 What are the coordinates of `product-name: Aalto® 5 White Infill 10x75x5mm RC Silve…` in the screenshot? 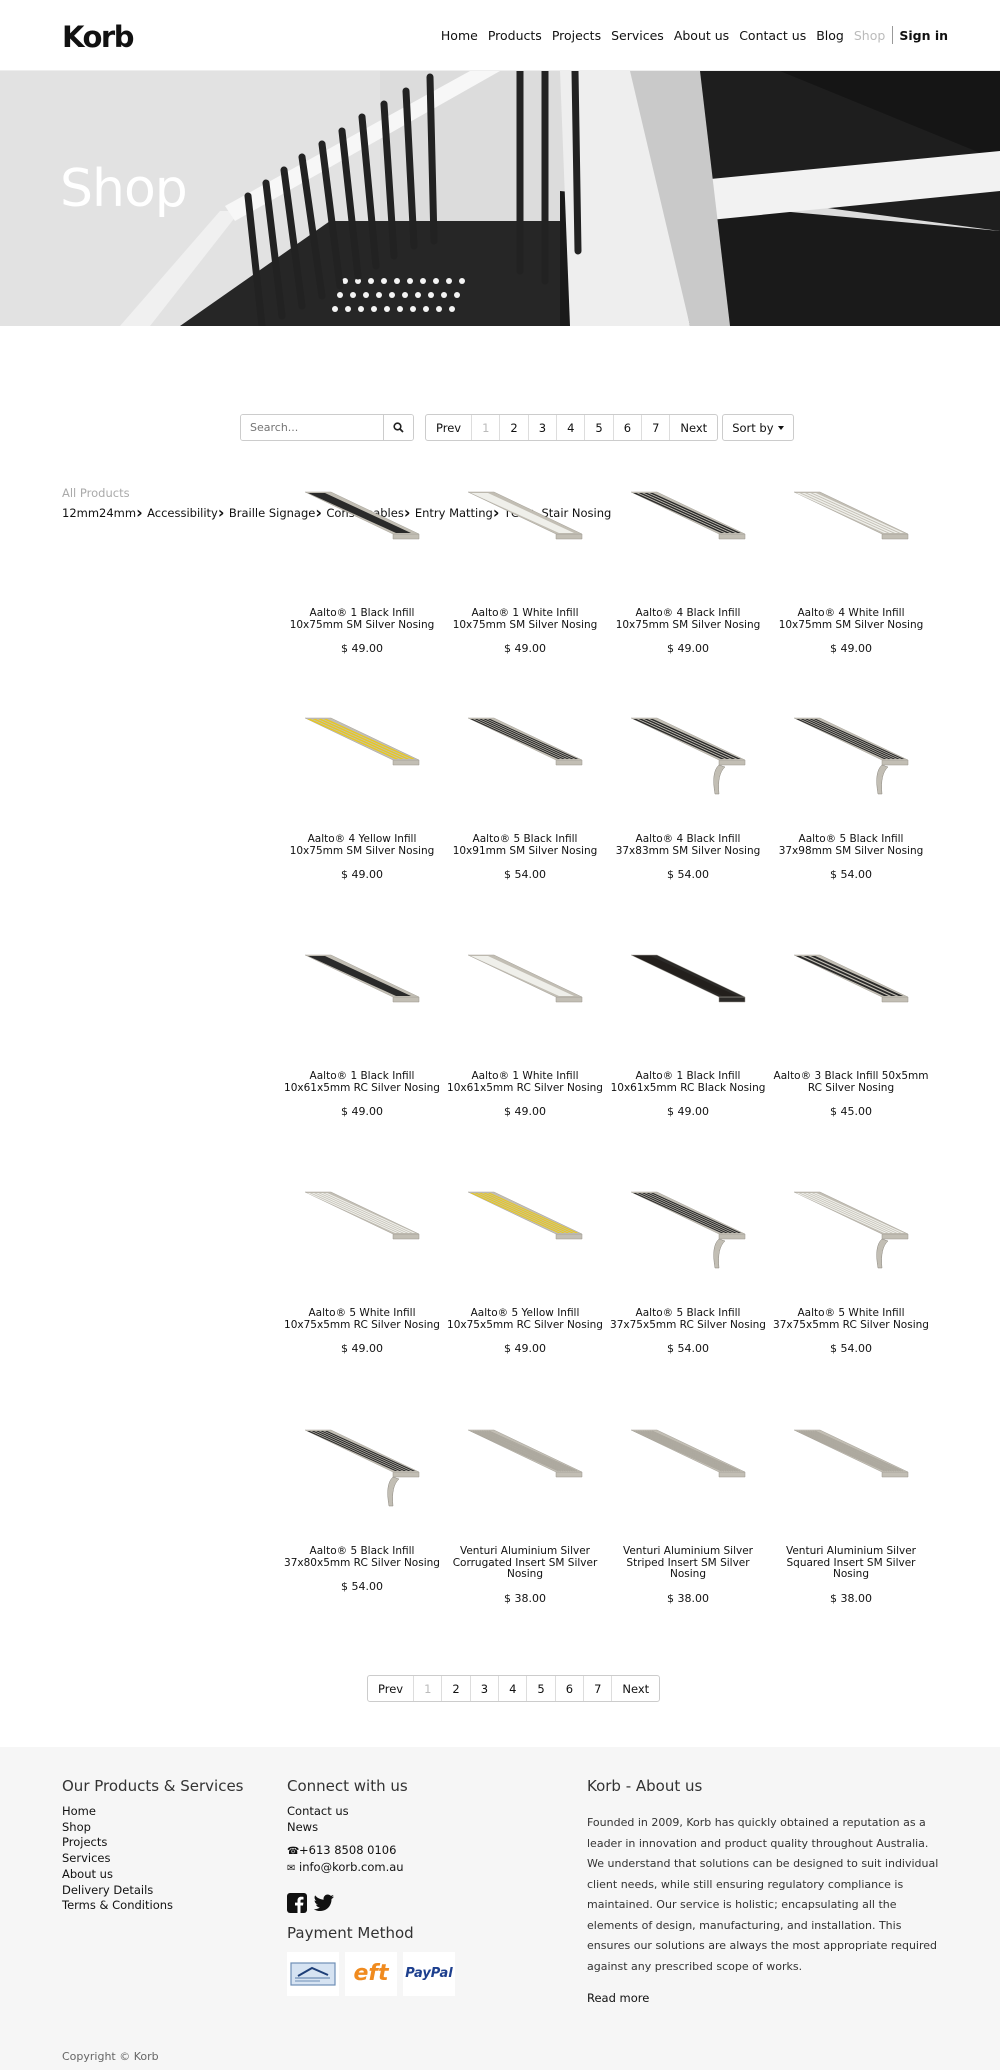 It's located at (362, 1319).